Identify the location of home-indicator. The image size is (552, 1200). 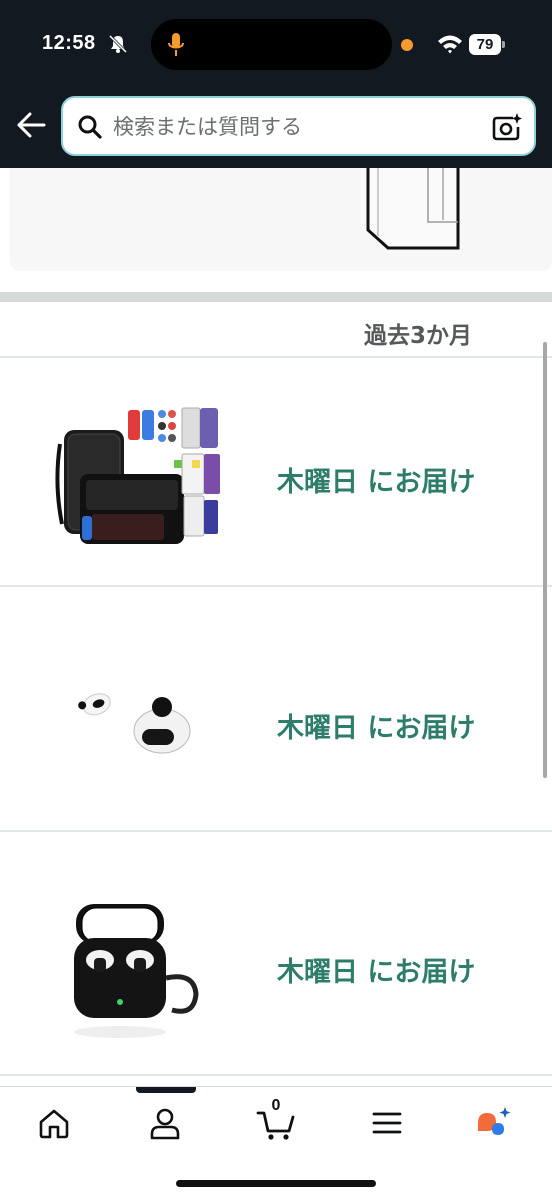
(276, 1183).